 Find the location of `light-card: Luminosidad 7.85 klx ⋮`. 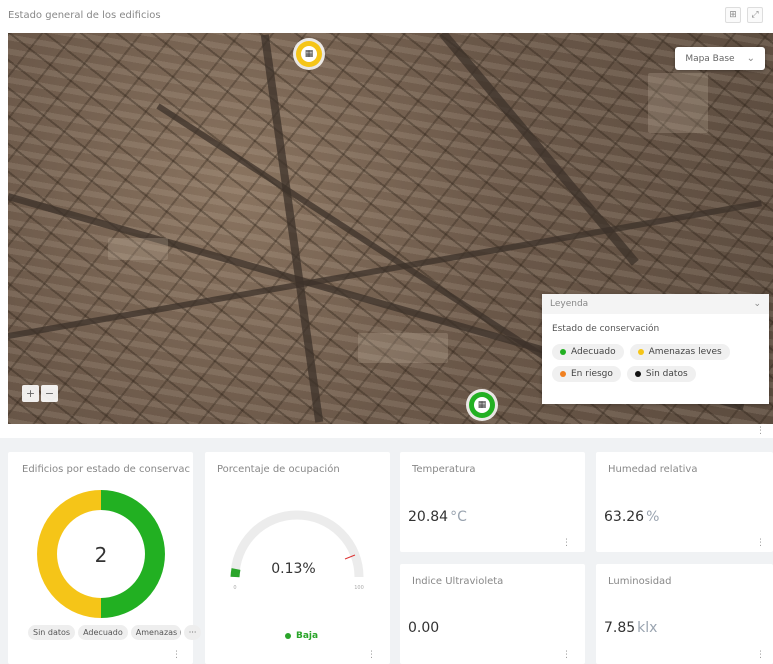

light-card: Luminosidad 7.85 klx ⋮ is located at coordinates (684, 614).